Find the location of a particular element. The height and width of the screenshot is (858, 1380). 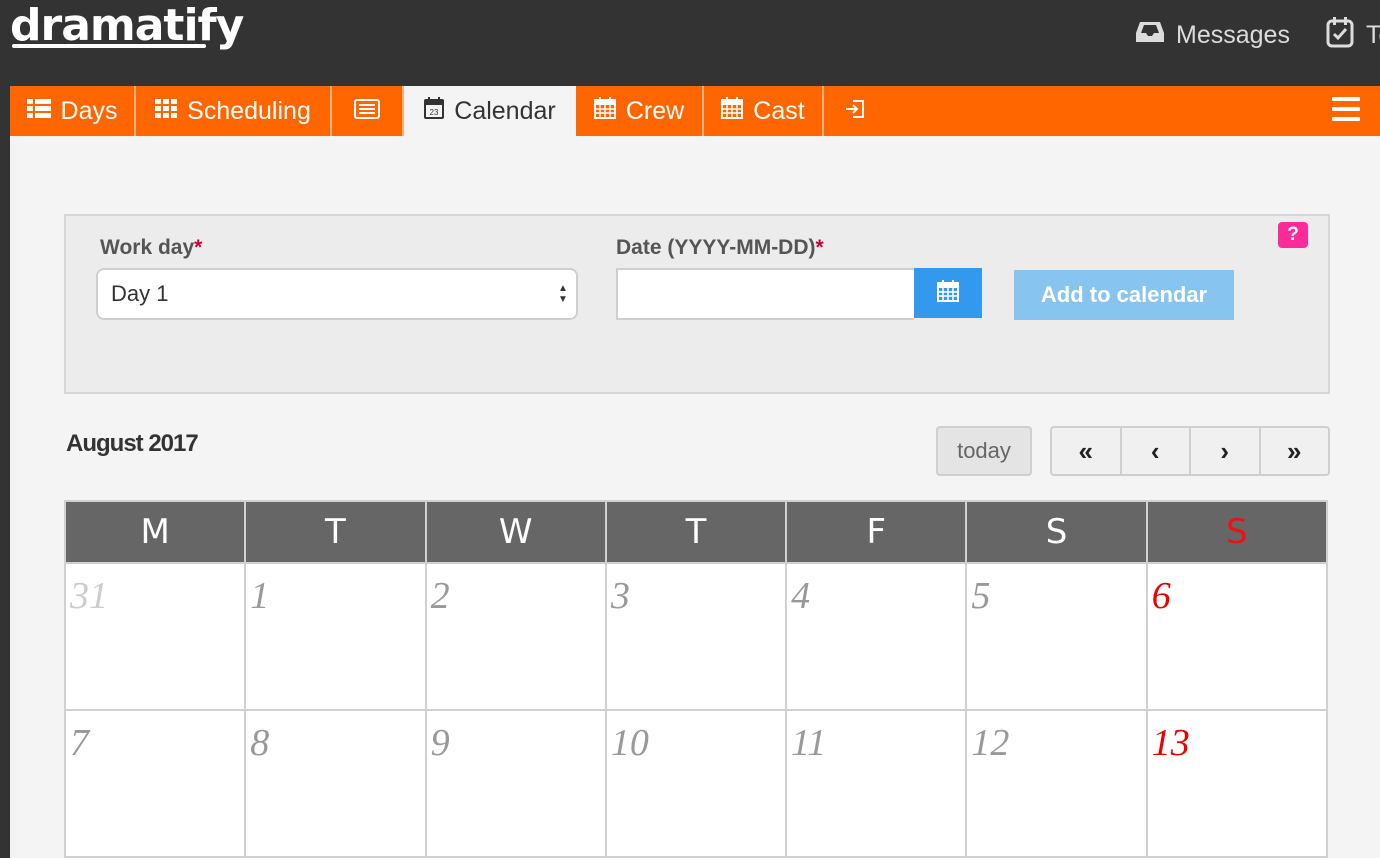

tab-callsheet is located at coordinates (368, 111).